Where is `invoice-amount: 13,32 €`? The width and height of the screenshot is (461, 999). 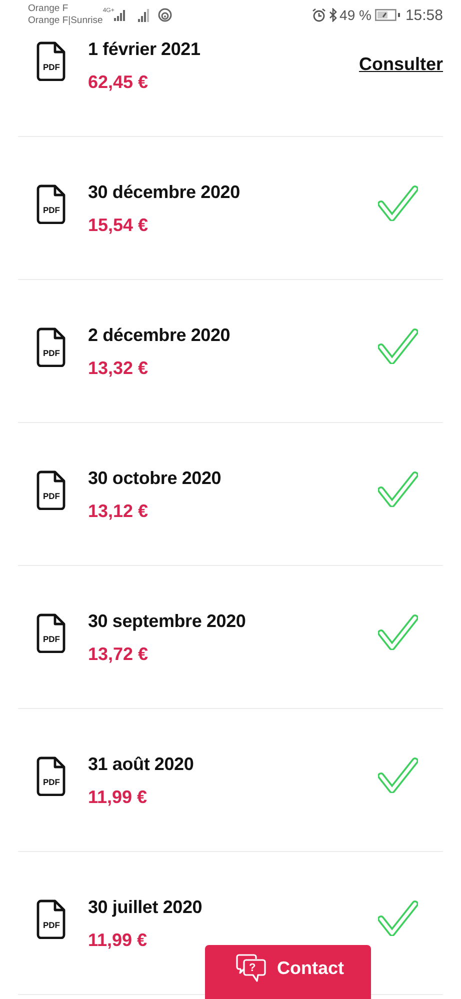
invoice-amount: 13,32 € is located at coordinates (119, 368).